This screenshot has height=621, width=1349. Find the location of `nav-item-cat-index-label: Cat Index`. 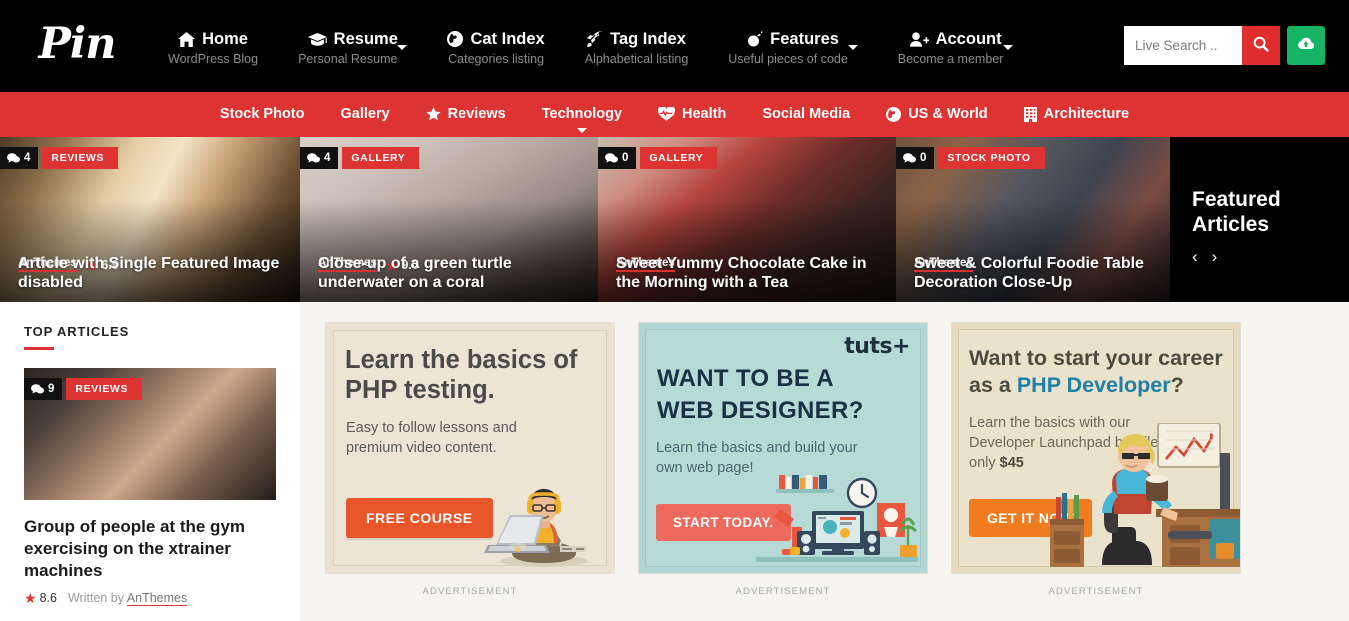

nav-item-cat-index-label: Cat Index is located at coordinates (507, 39).